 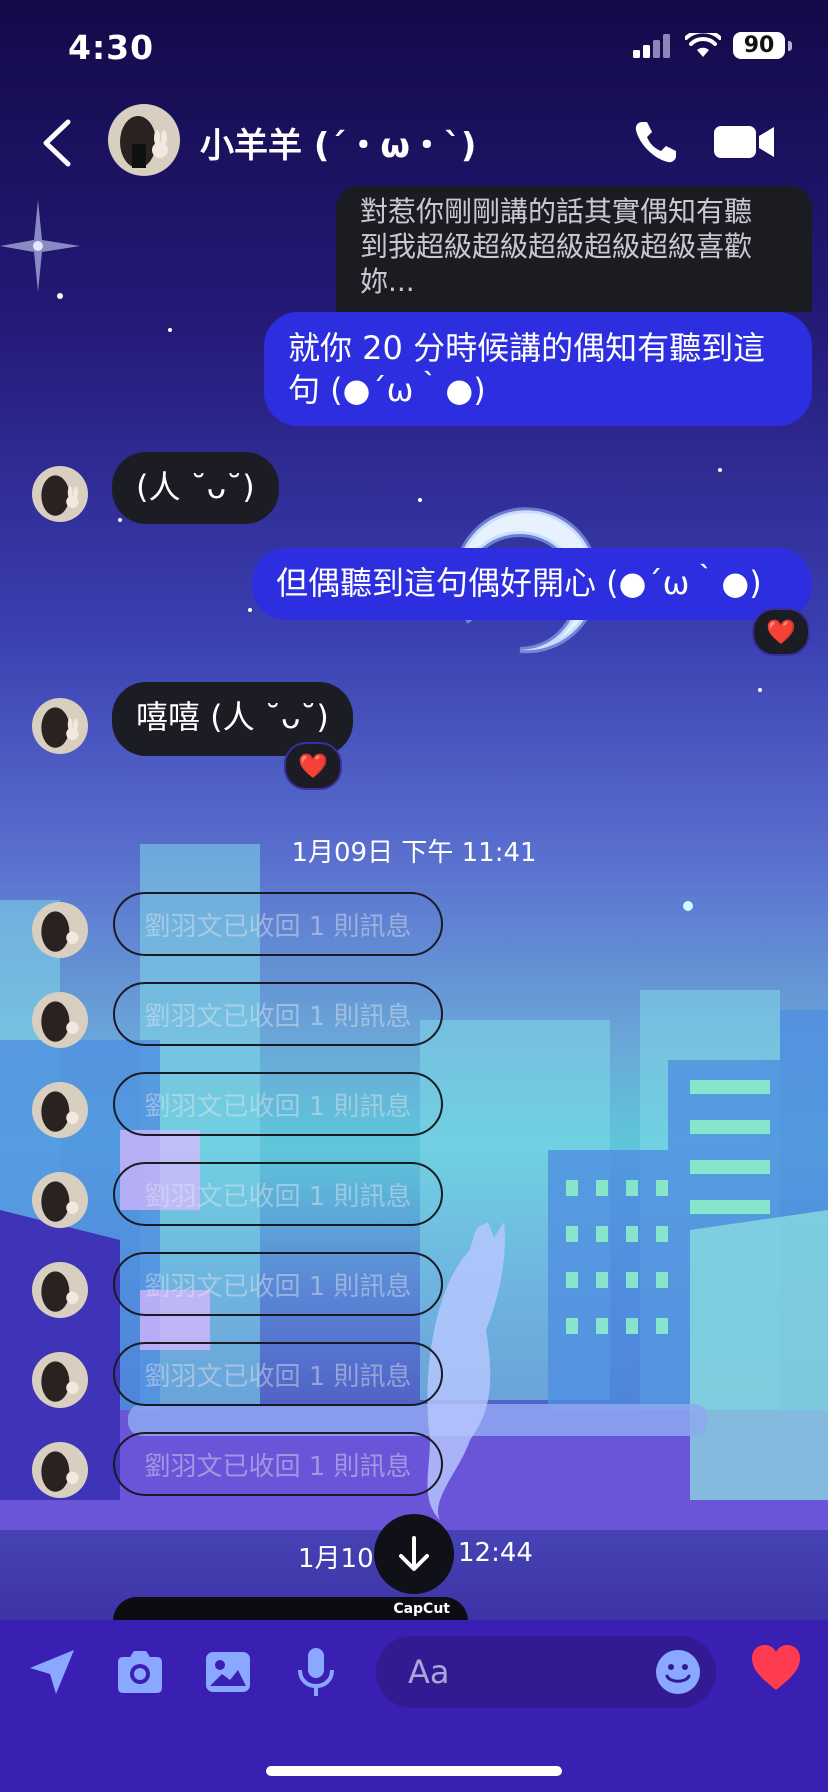 I want to click on arrow-down-icon, so click(x=414, y=1553).